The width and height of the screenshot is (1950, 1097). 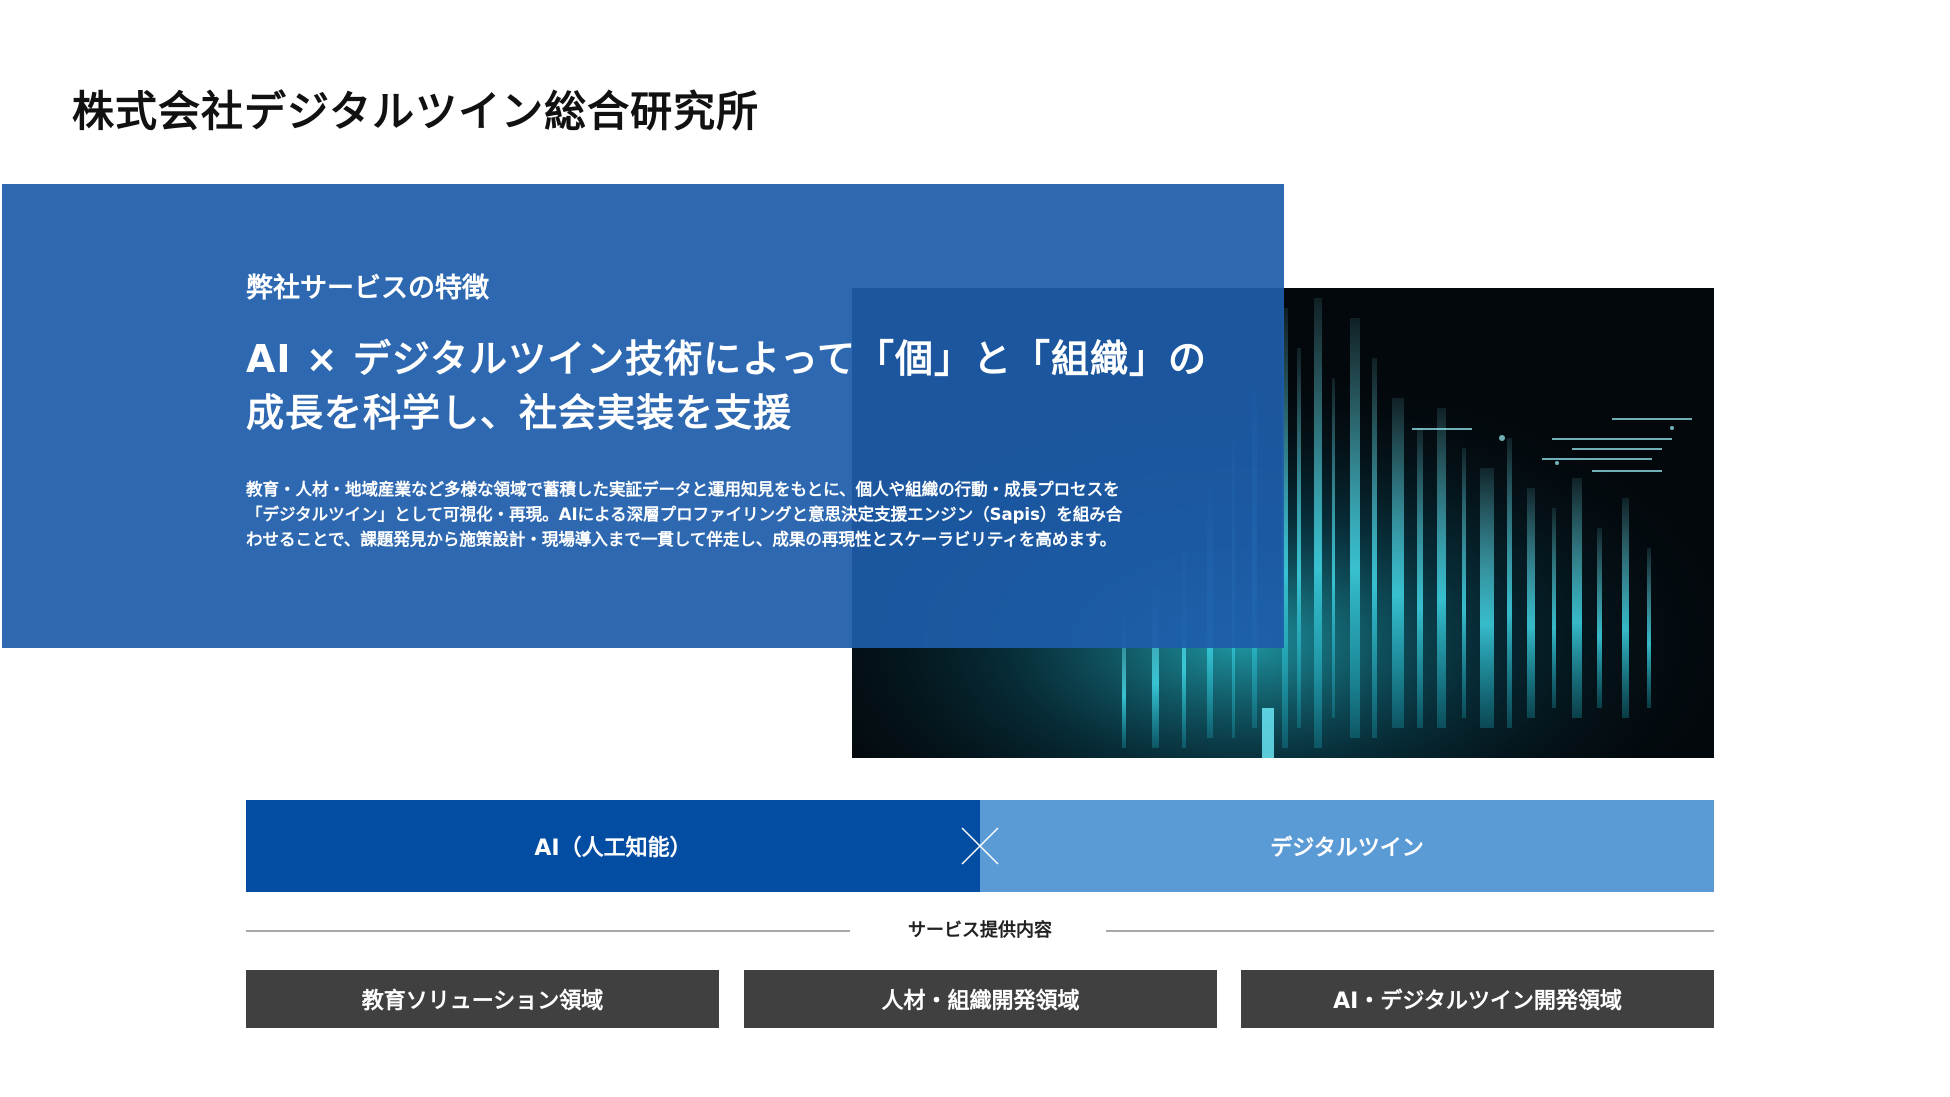 What do you see at coordinates (548, 931) in the screenshot?
I see `divider-left` at bounding box center [548, 931].